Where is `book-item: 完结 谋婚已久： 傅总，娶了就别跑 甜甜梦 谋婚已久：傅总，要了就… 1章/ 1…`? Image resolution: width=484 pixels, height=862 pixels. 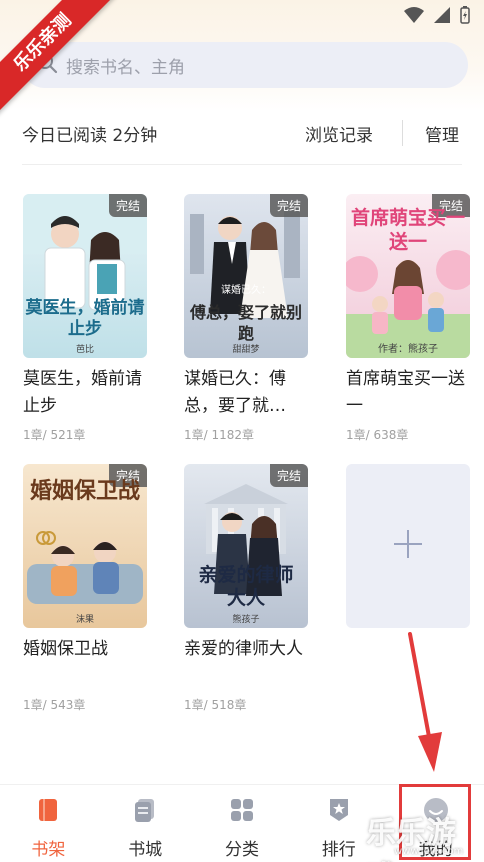
book-item: 完结 谋婚已久： 傅总，娶了就别跑 甜甜梦 谋婚已久：傅总，要了就… 1章/ 1… is located at coordinates (246, 318).